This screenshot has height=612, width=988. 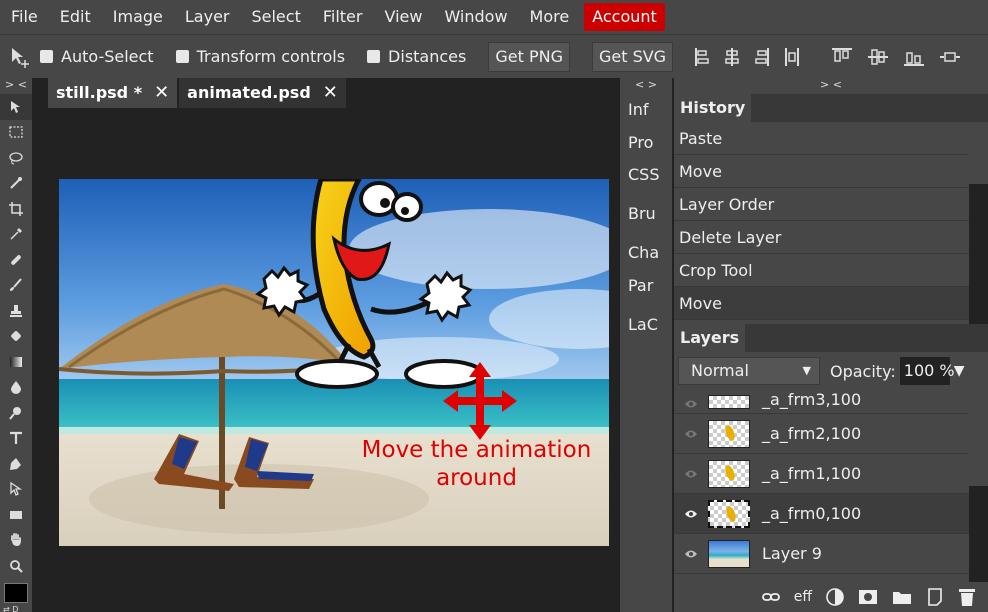 What do you see at coordinates (275, 17) in the screenshot?
I see `menu-select: Select` at bounding box center [275, 17].